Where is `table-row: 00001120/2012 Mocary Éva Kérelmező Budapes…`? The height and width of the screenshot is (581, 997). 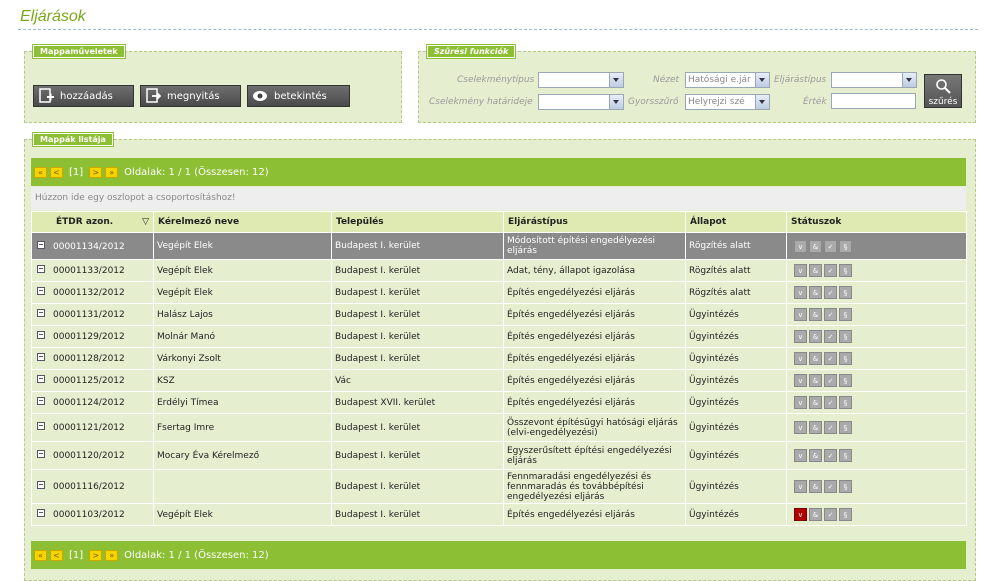 table-row: 00001120/2012 Mocary Éva Kérelmező Budapes… is located at coordinates (499, 455).